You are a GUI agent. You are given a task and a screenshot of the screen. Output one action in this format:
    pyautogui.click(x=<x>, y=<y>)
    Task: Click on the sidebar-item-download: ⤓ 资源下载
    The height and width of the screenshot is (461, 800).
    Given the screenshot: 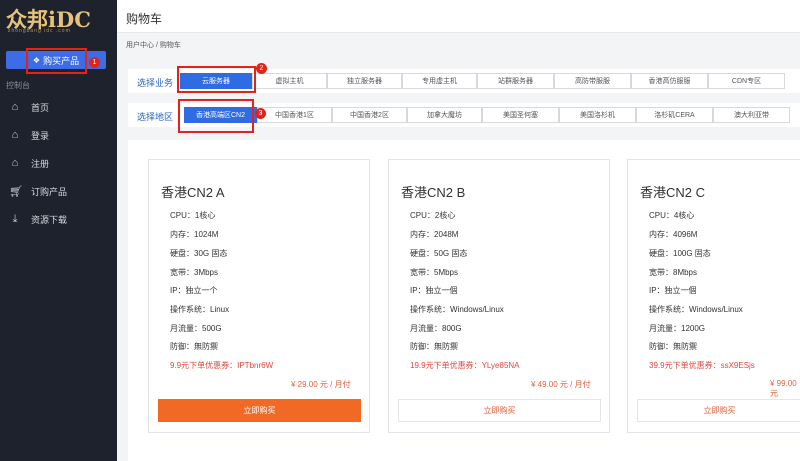 What is the action you would take?
    pyautogui.click(x=58, y=219)
    